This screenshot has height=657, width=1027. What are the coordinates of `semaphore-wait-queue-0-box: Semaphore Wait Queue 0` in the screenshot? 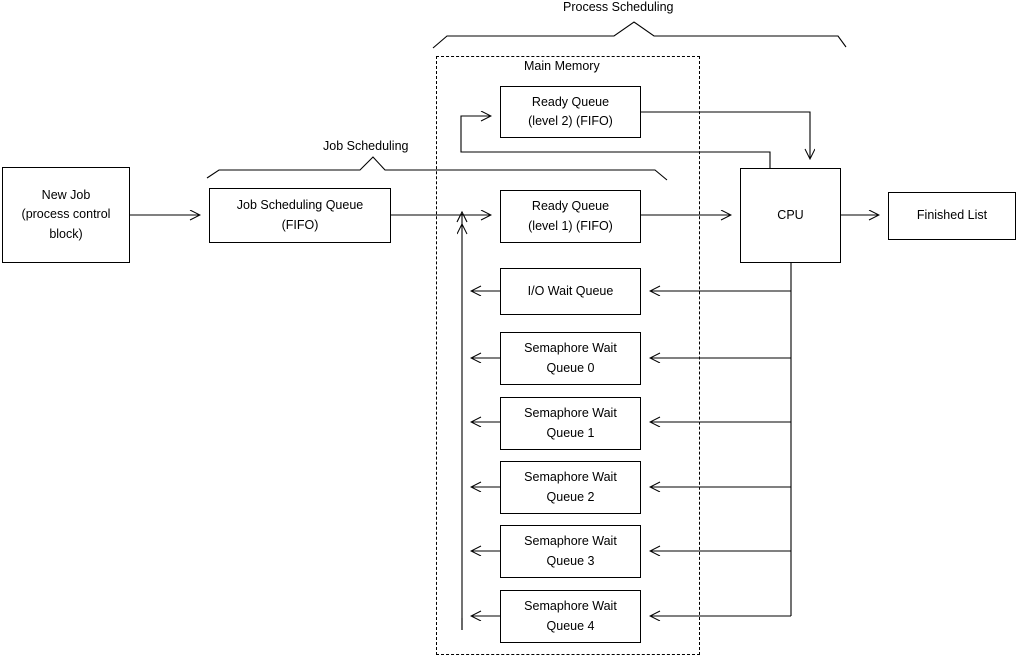 It's located at (570, 358).